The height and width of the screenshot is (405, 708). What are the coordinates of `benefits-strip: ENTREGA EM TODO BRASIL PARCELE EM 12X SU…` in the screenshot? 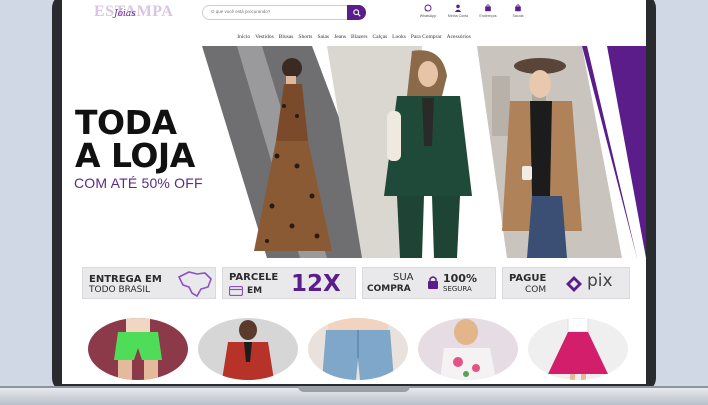 It's located at (354, 282).